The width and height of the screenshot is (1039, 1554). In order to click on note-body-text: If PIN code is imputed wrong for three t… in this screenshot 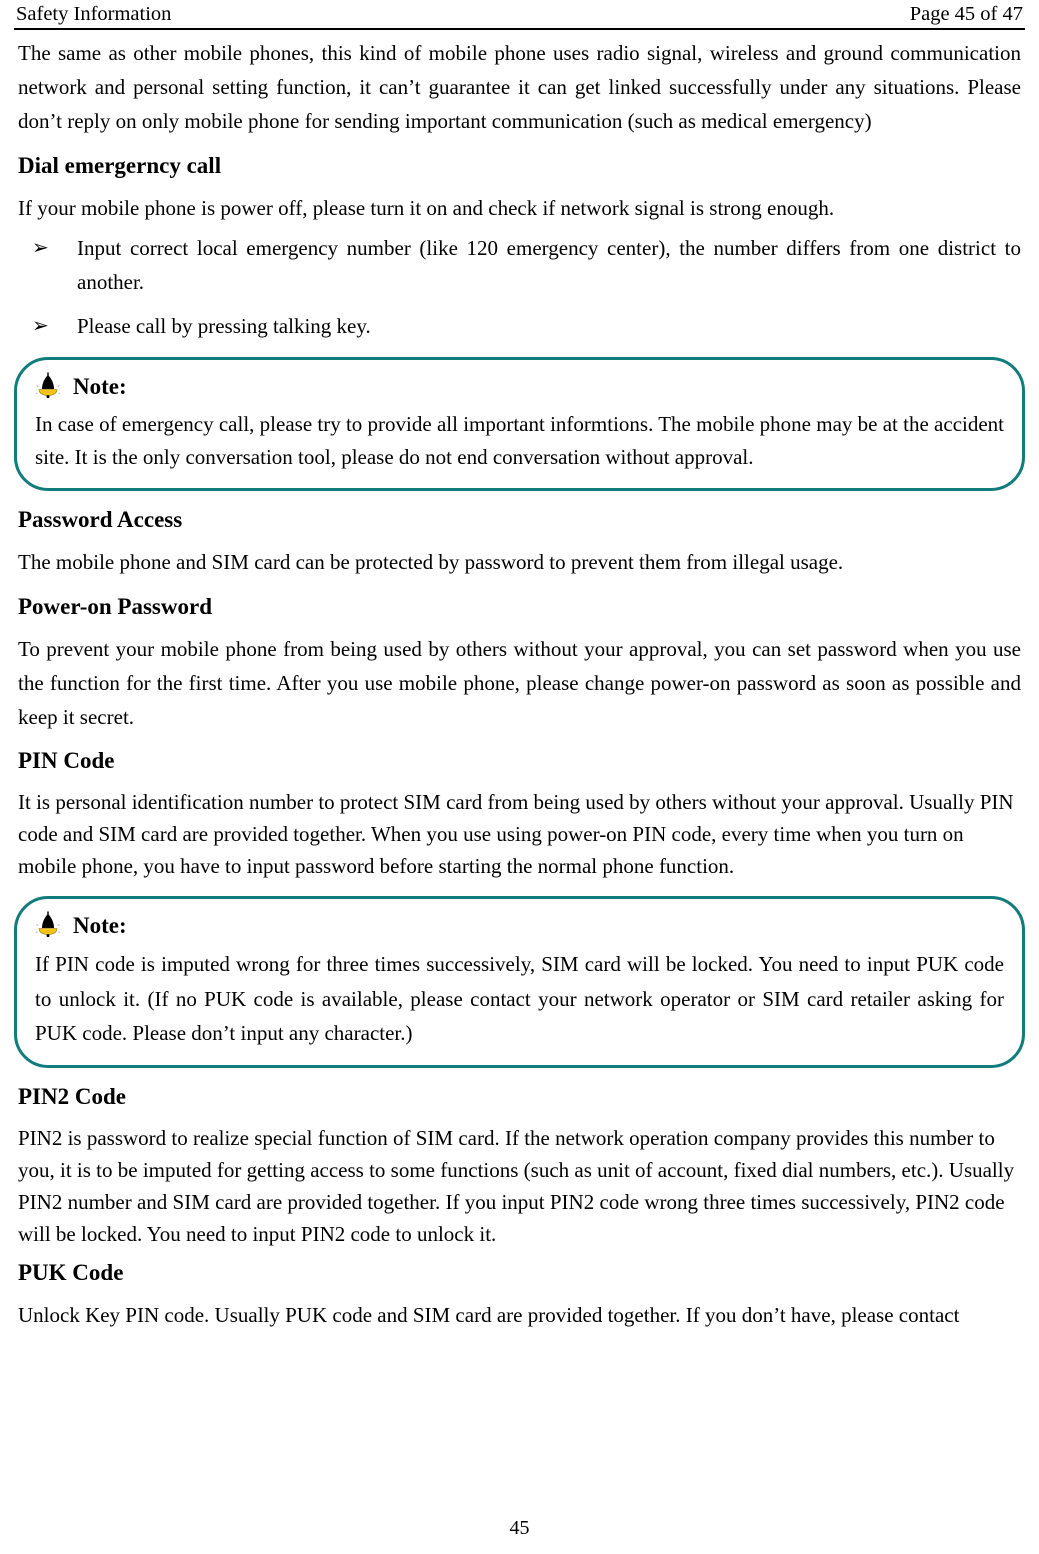, I will do `click(519, 999)`.